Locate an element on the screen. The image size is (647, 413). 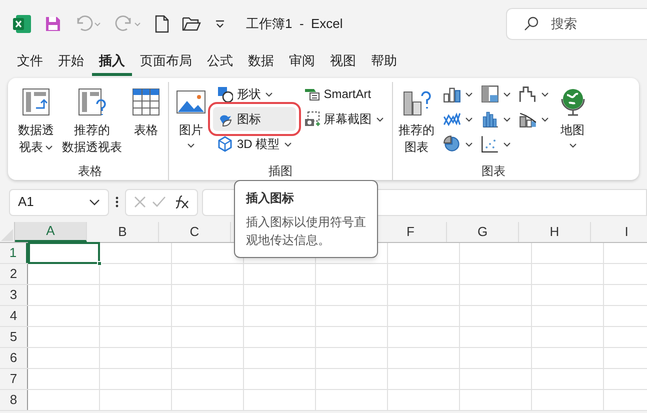
row-header: 7 is located at coordinates (14, 379).